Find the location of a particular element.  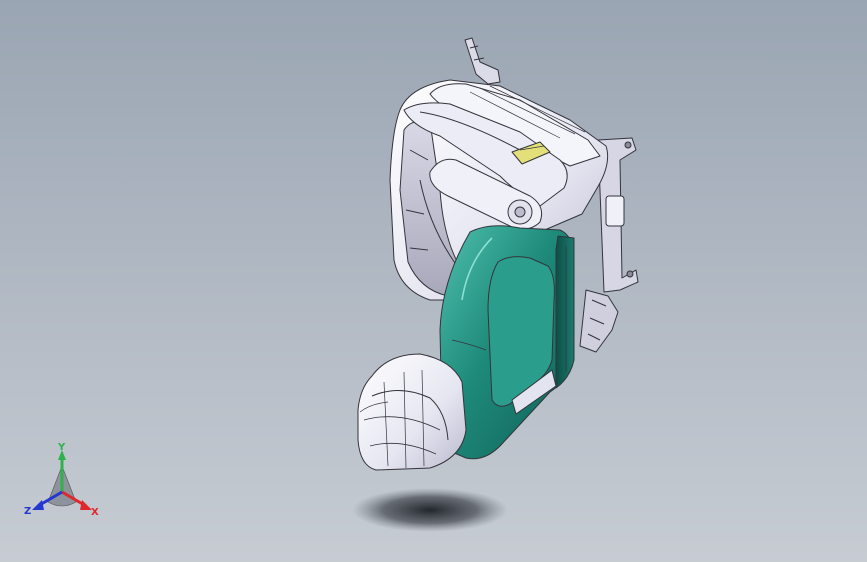

x-axis-label: X is located at coordinates (95, 512).